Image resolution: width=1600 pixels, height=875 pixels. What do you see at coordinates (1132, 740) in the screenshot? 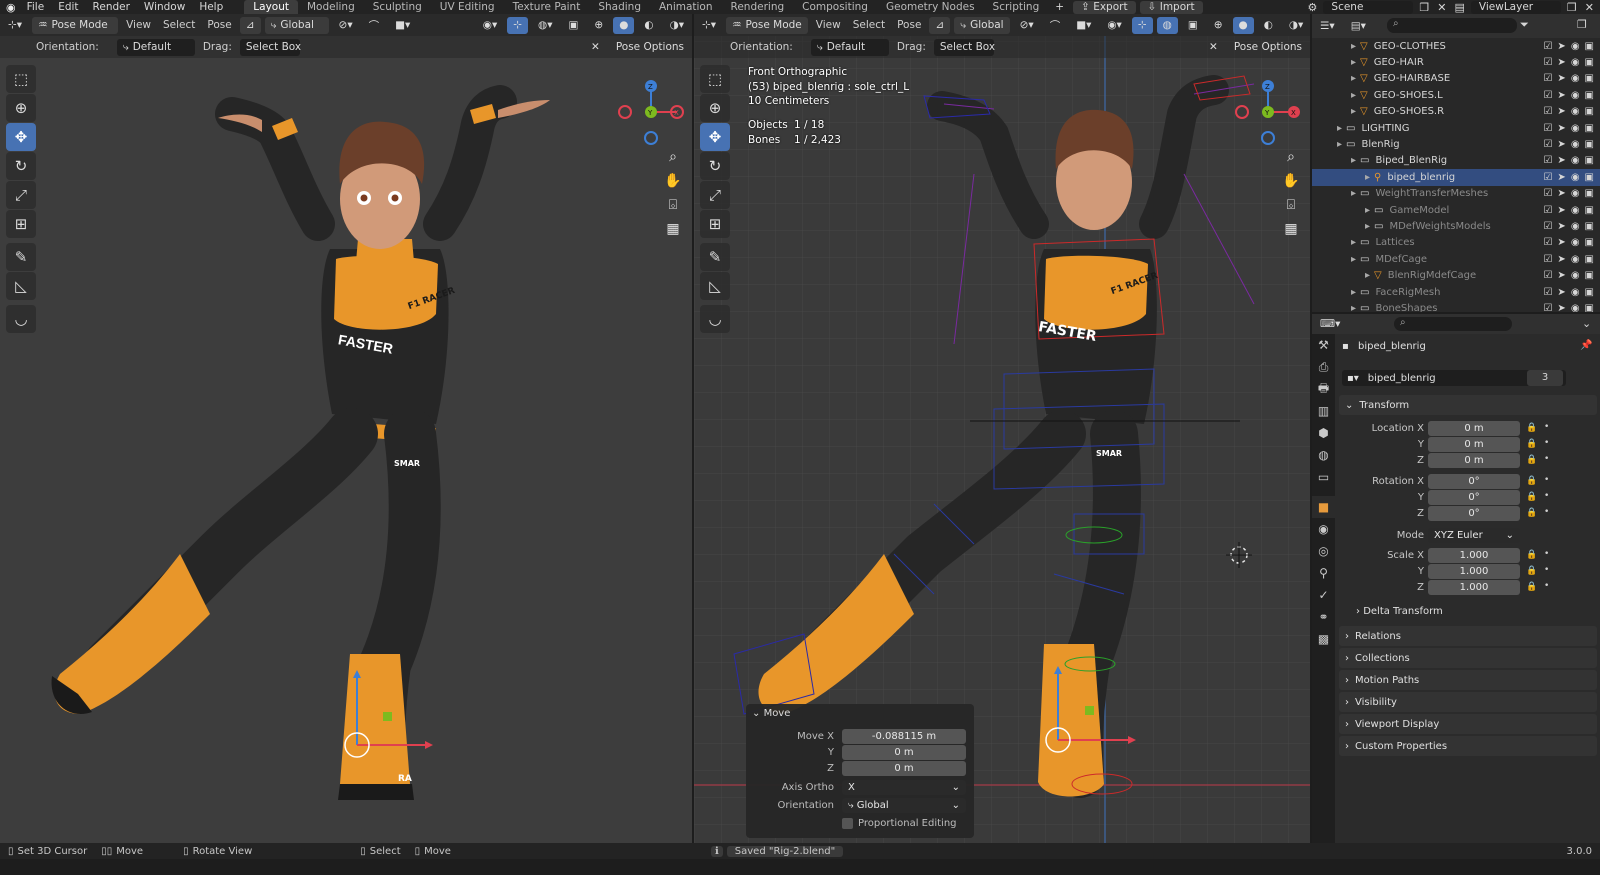
I see `move-gizmo-x-arrow-r` at bounding box center [1132, 740].